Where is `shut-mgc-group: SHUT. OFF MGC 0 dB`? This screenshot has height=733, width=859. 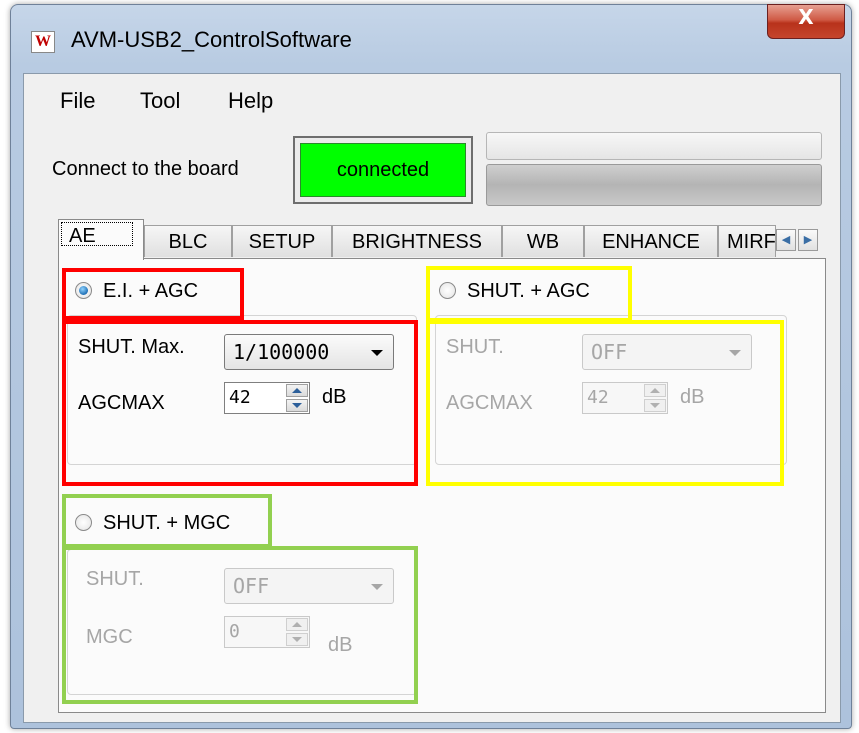 shut-mgc-group: SHUT. OFF MGC 0 dB is located at coordinates (242, 622).